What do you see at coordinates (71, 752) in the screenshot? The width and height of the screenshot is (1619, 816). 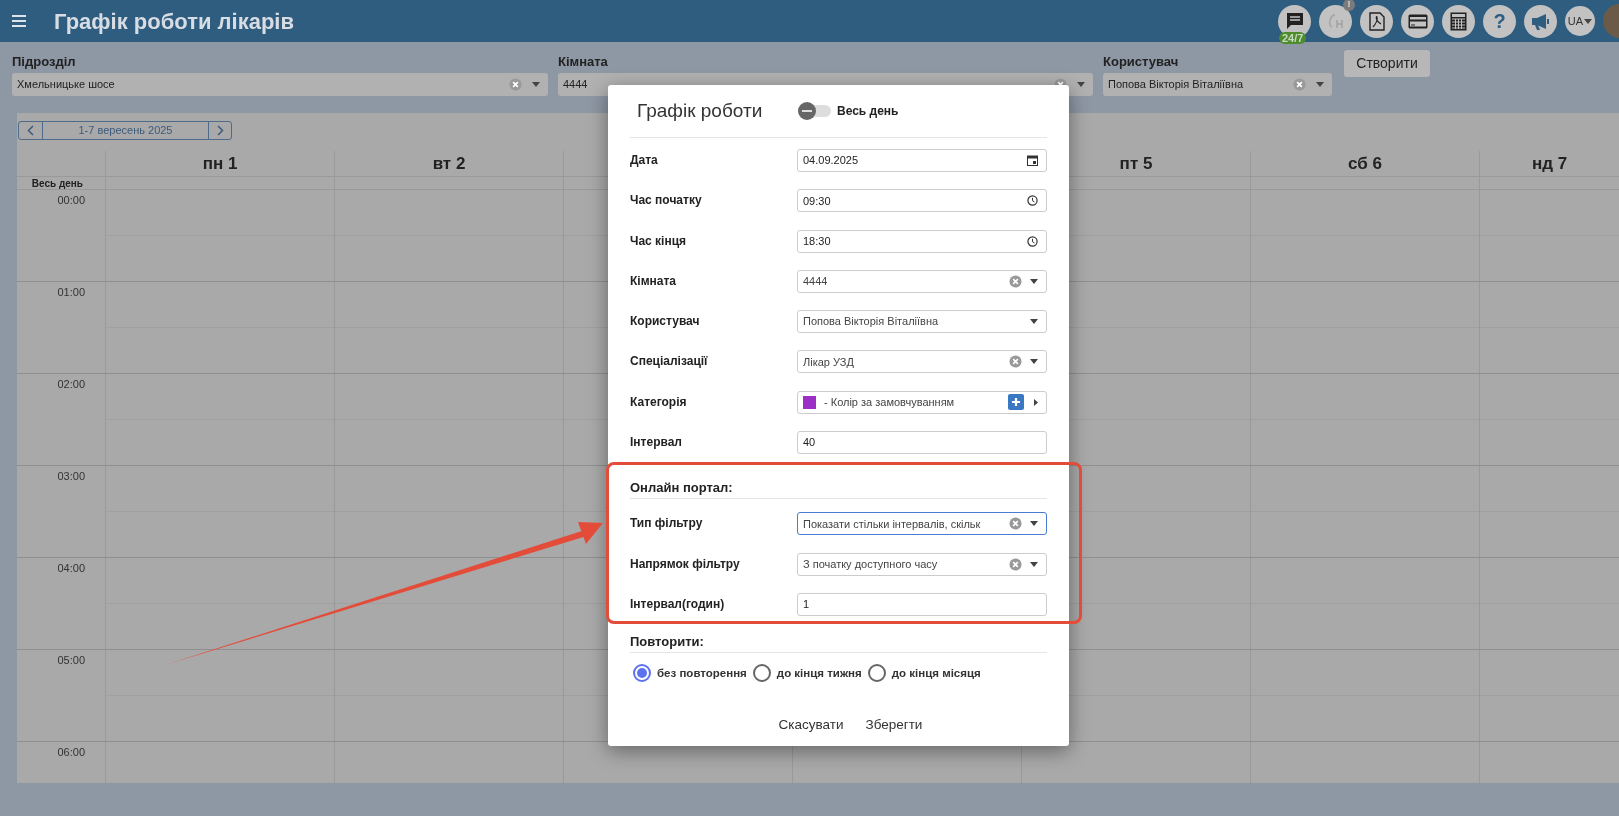 I see `time-label: 06:00` at bounding box center [71, 752].